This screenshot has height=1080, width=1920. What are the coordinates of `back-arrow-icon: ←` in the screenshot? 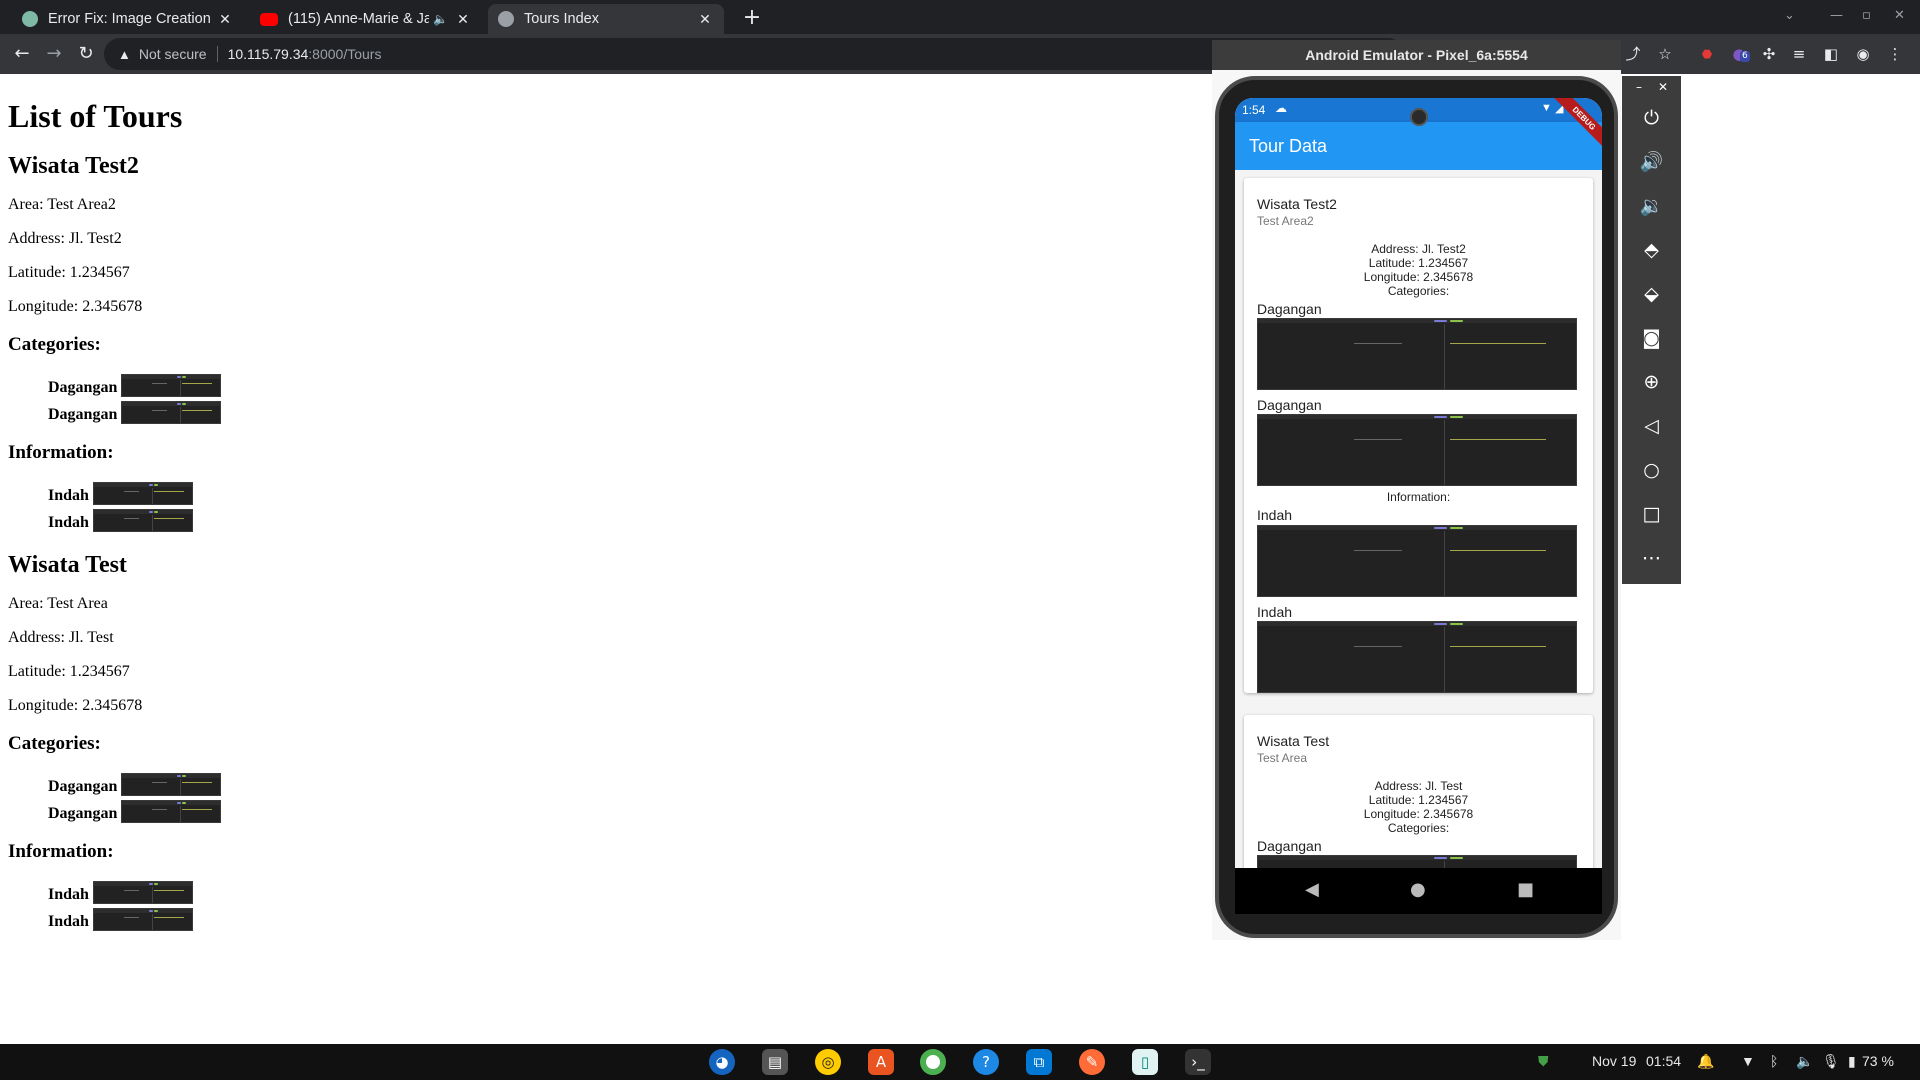 It's located at (22, 54).